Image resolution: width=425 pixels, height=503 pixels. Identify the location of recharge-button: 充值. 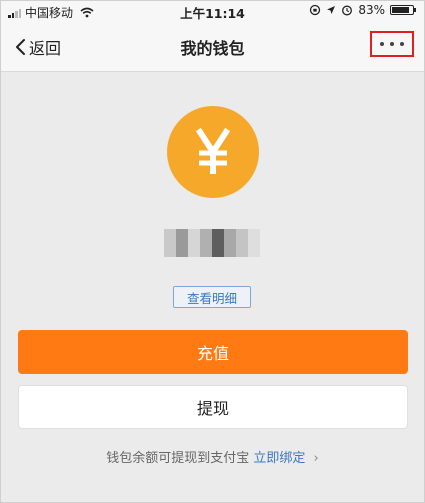
(213, 352).